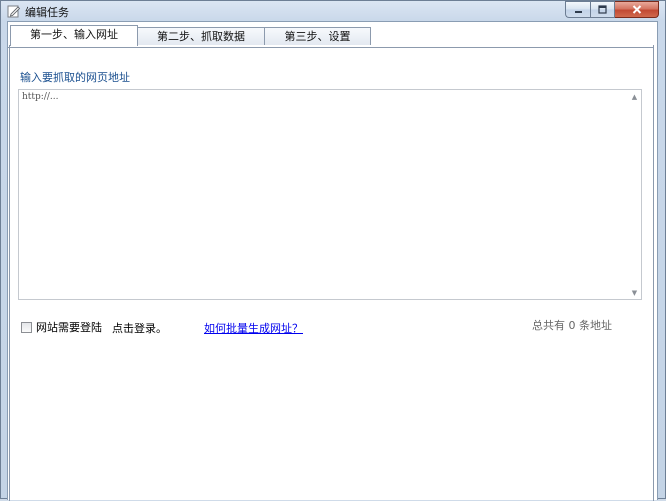 The image size is (666, 501). I want to click on close-button, so click(637, 9).